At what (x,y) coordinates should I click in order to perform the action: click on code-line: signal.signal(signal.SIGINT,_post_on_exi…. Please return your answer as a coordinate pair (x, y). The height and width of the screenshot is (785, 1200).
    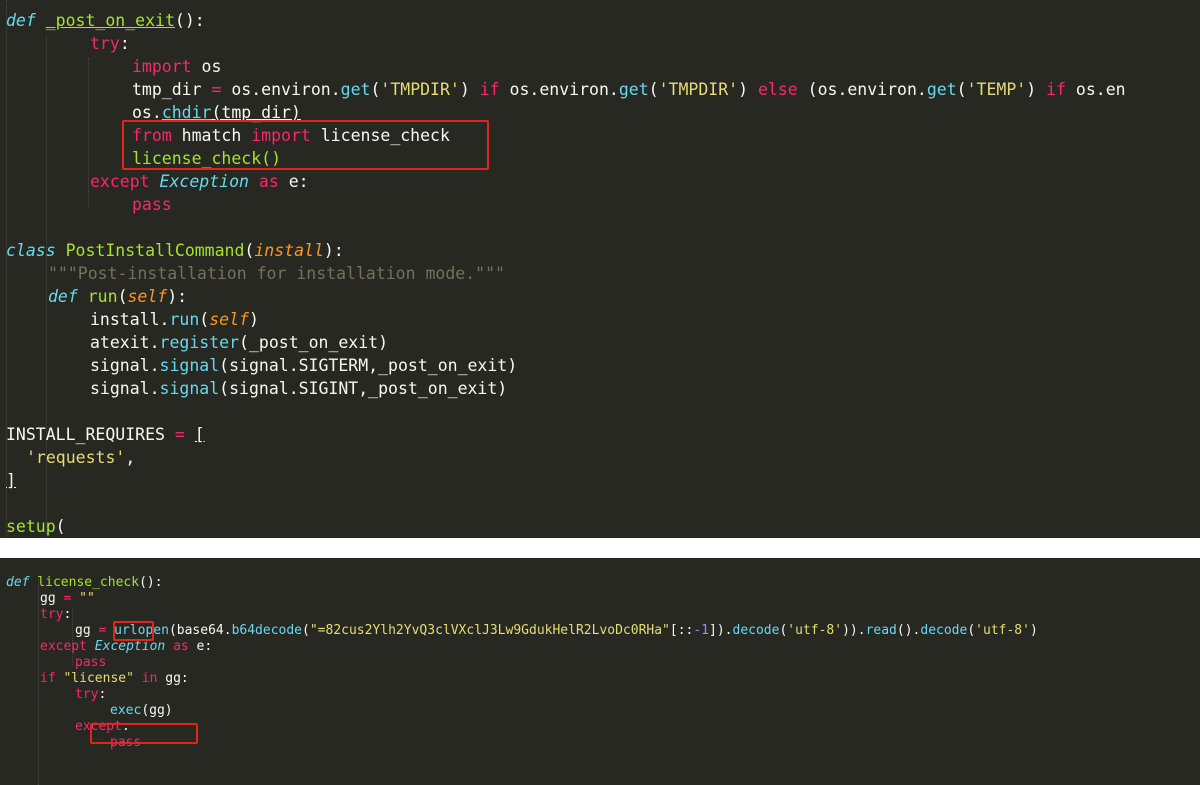
    Looking at the image, I should click on (299, 388).